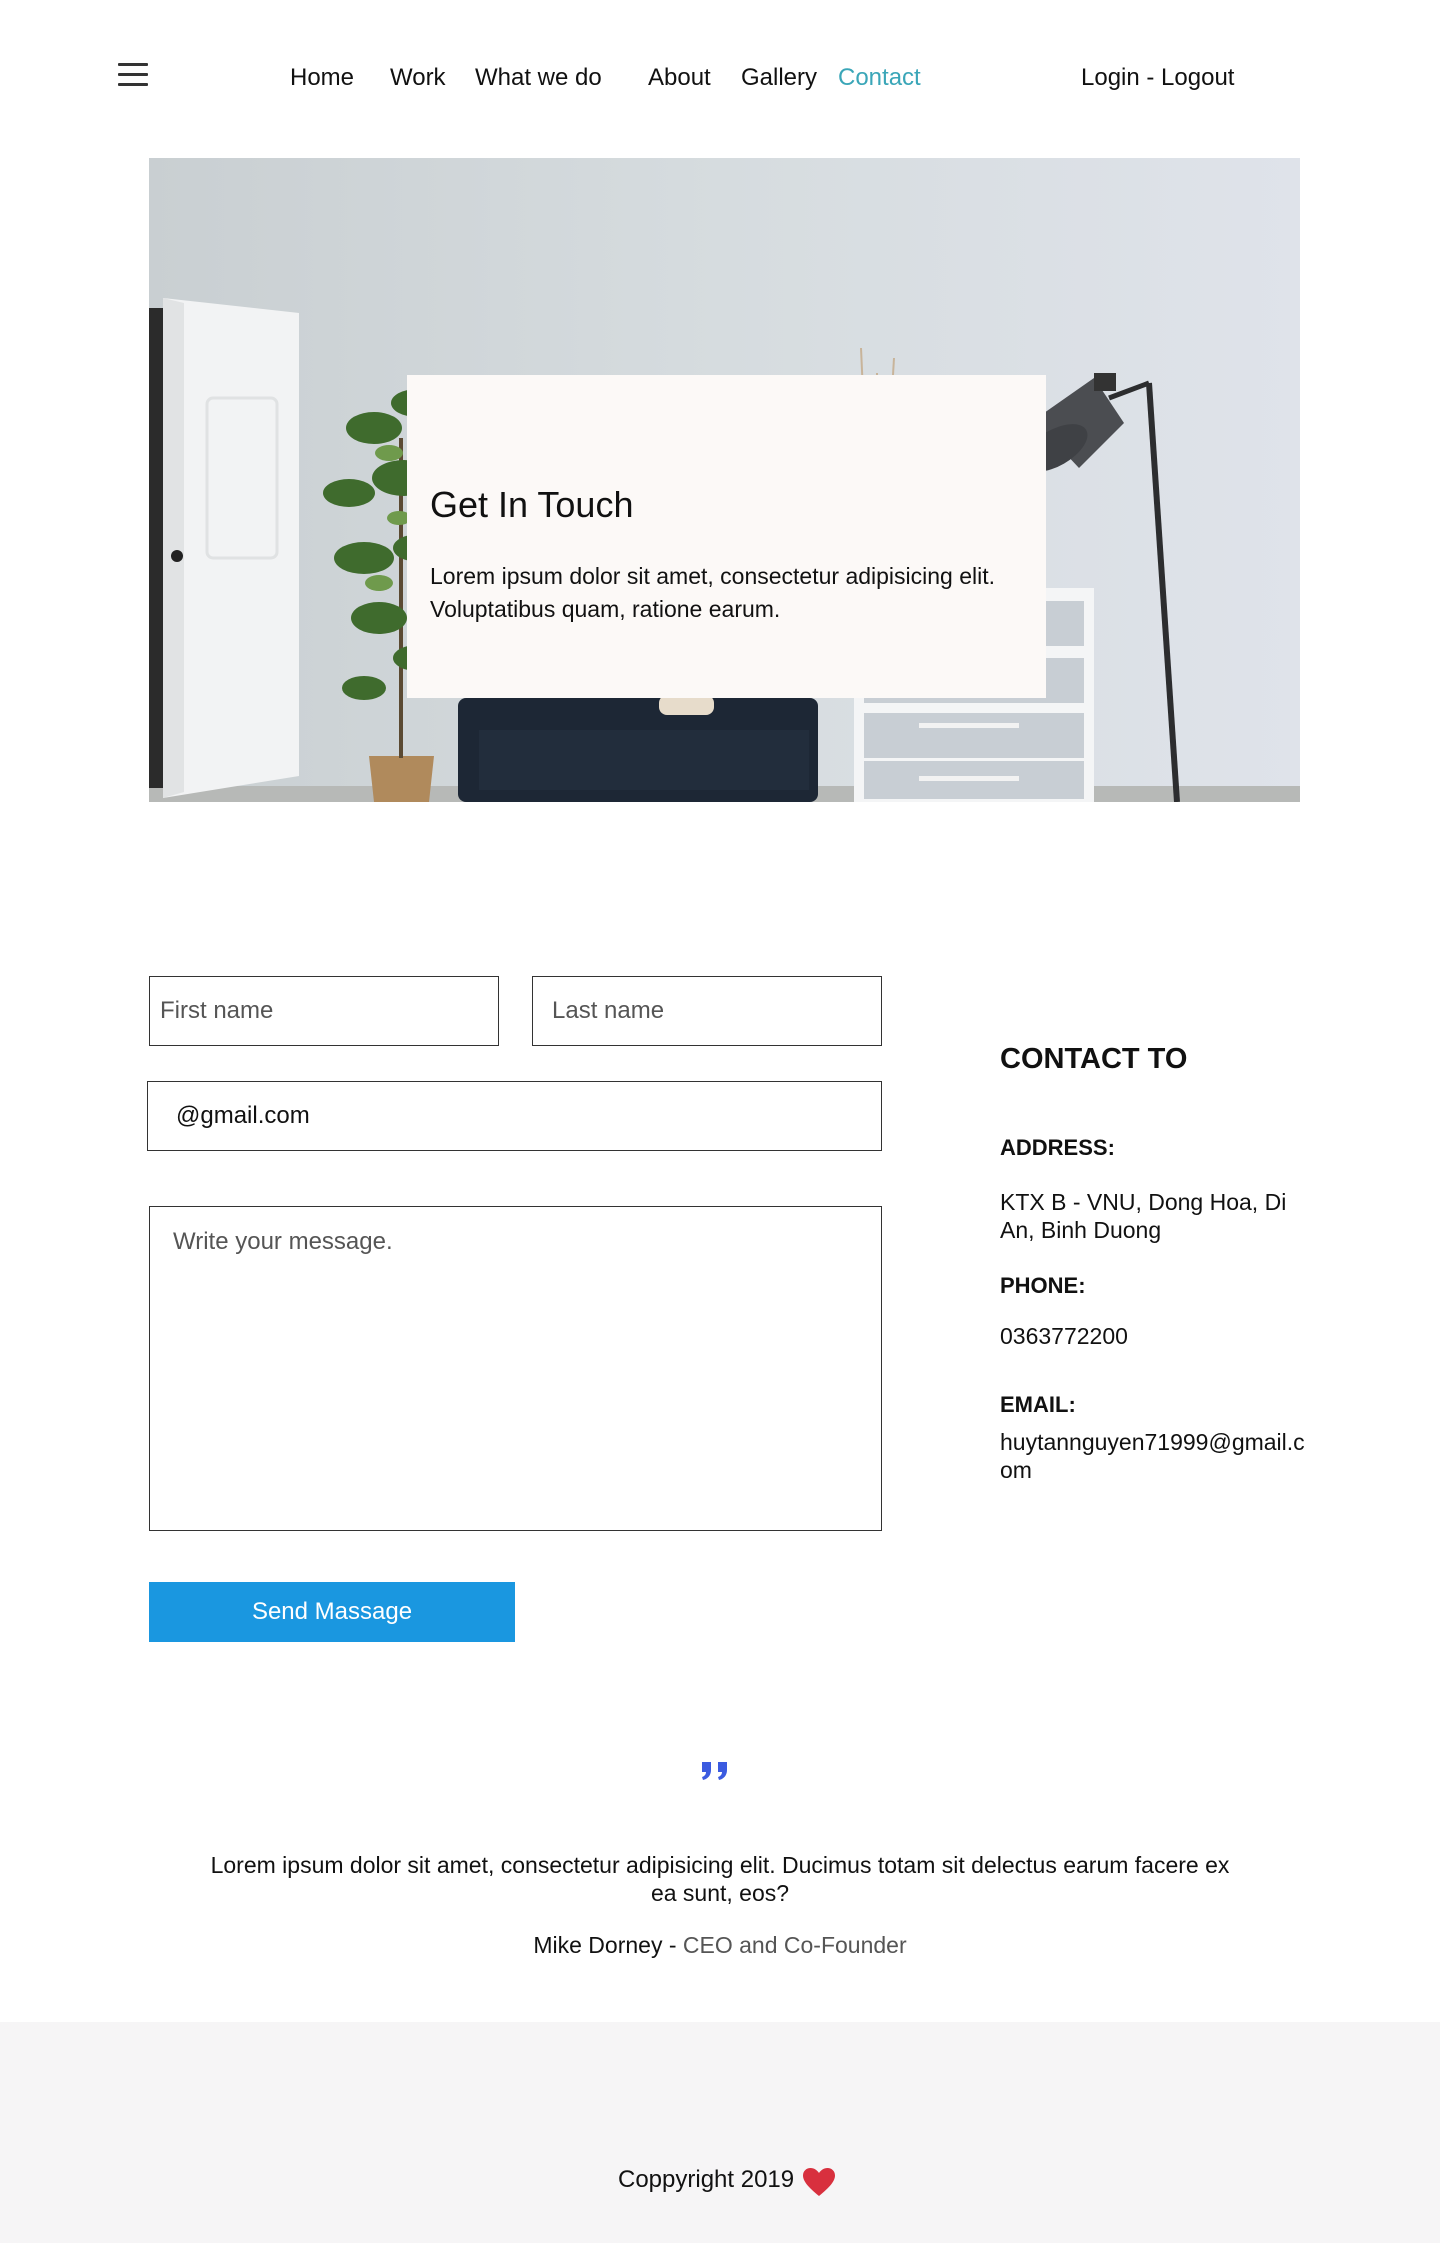  Describe the element at coordinates (1152, 1456) in the screenshot. I see `email-value: huytannguyen71999@gmail.com` at that location.